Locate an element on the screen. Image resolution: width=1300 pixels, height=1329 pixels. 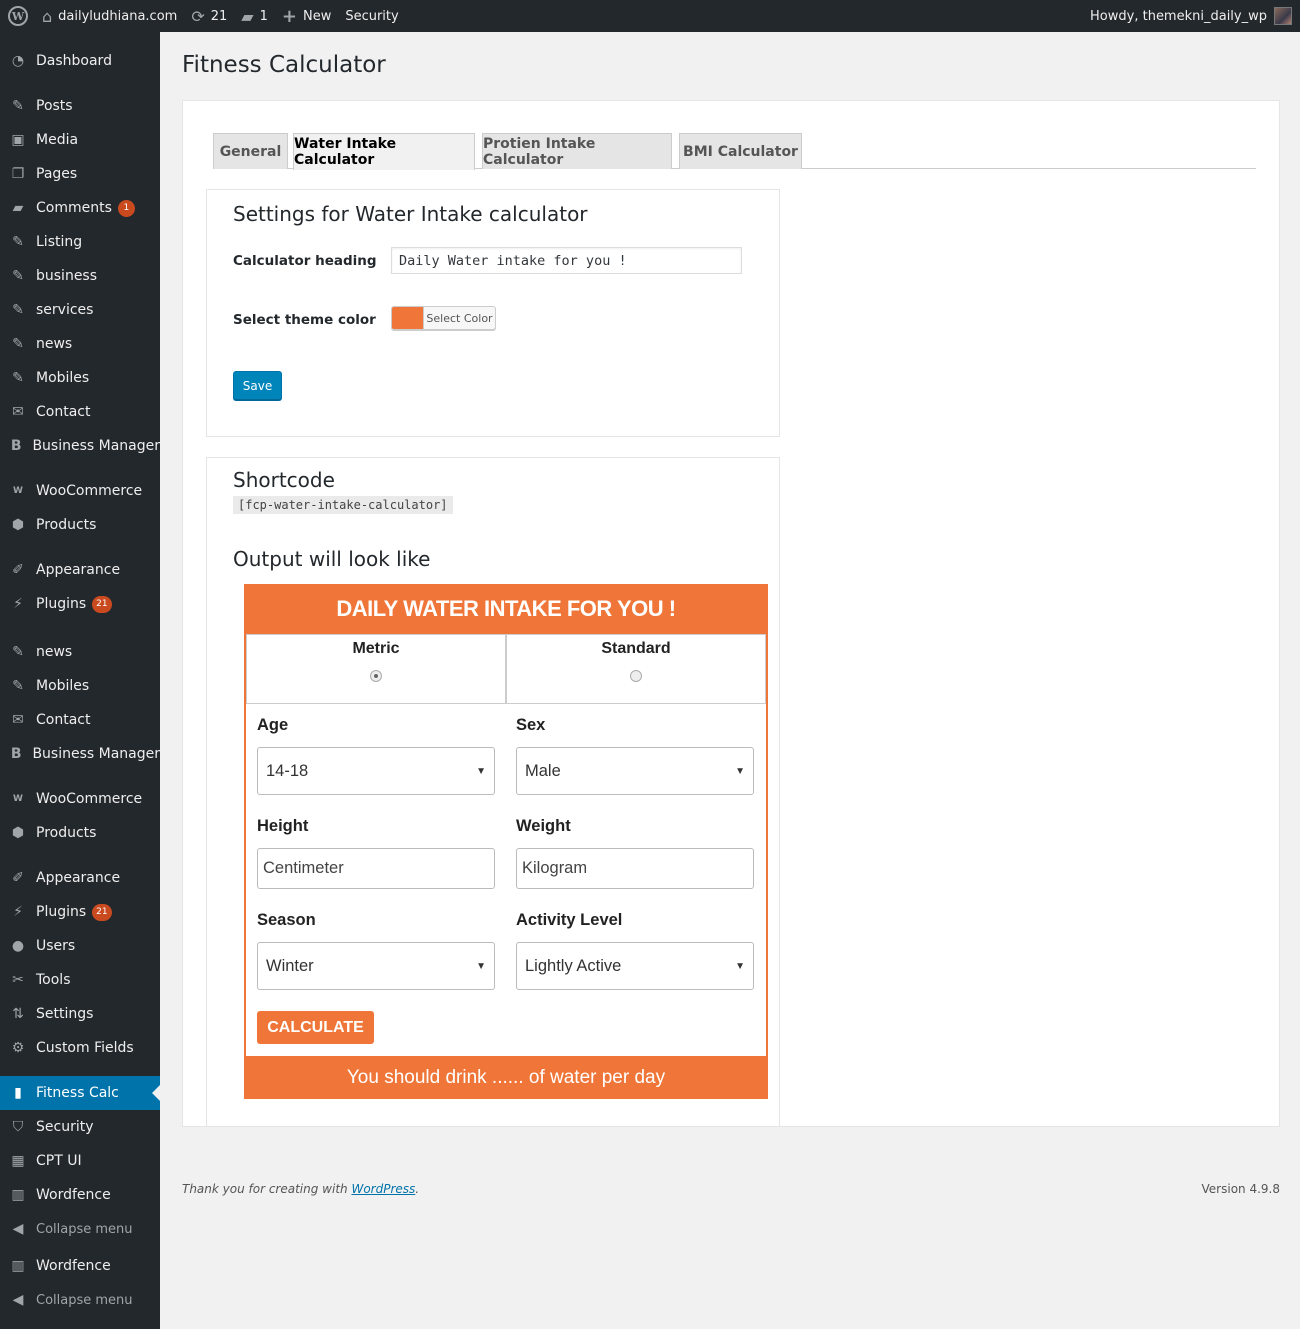
site-name-link: ⌂ dailyludhiana.com is located at coordinates (109, 16).